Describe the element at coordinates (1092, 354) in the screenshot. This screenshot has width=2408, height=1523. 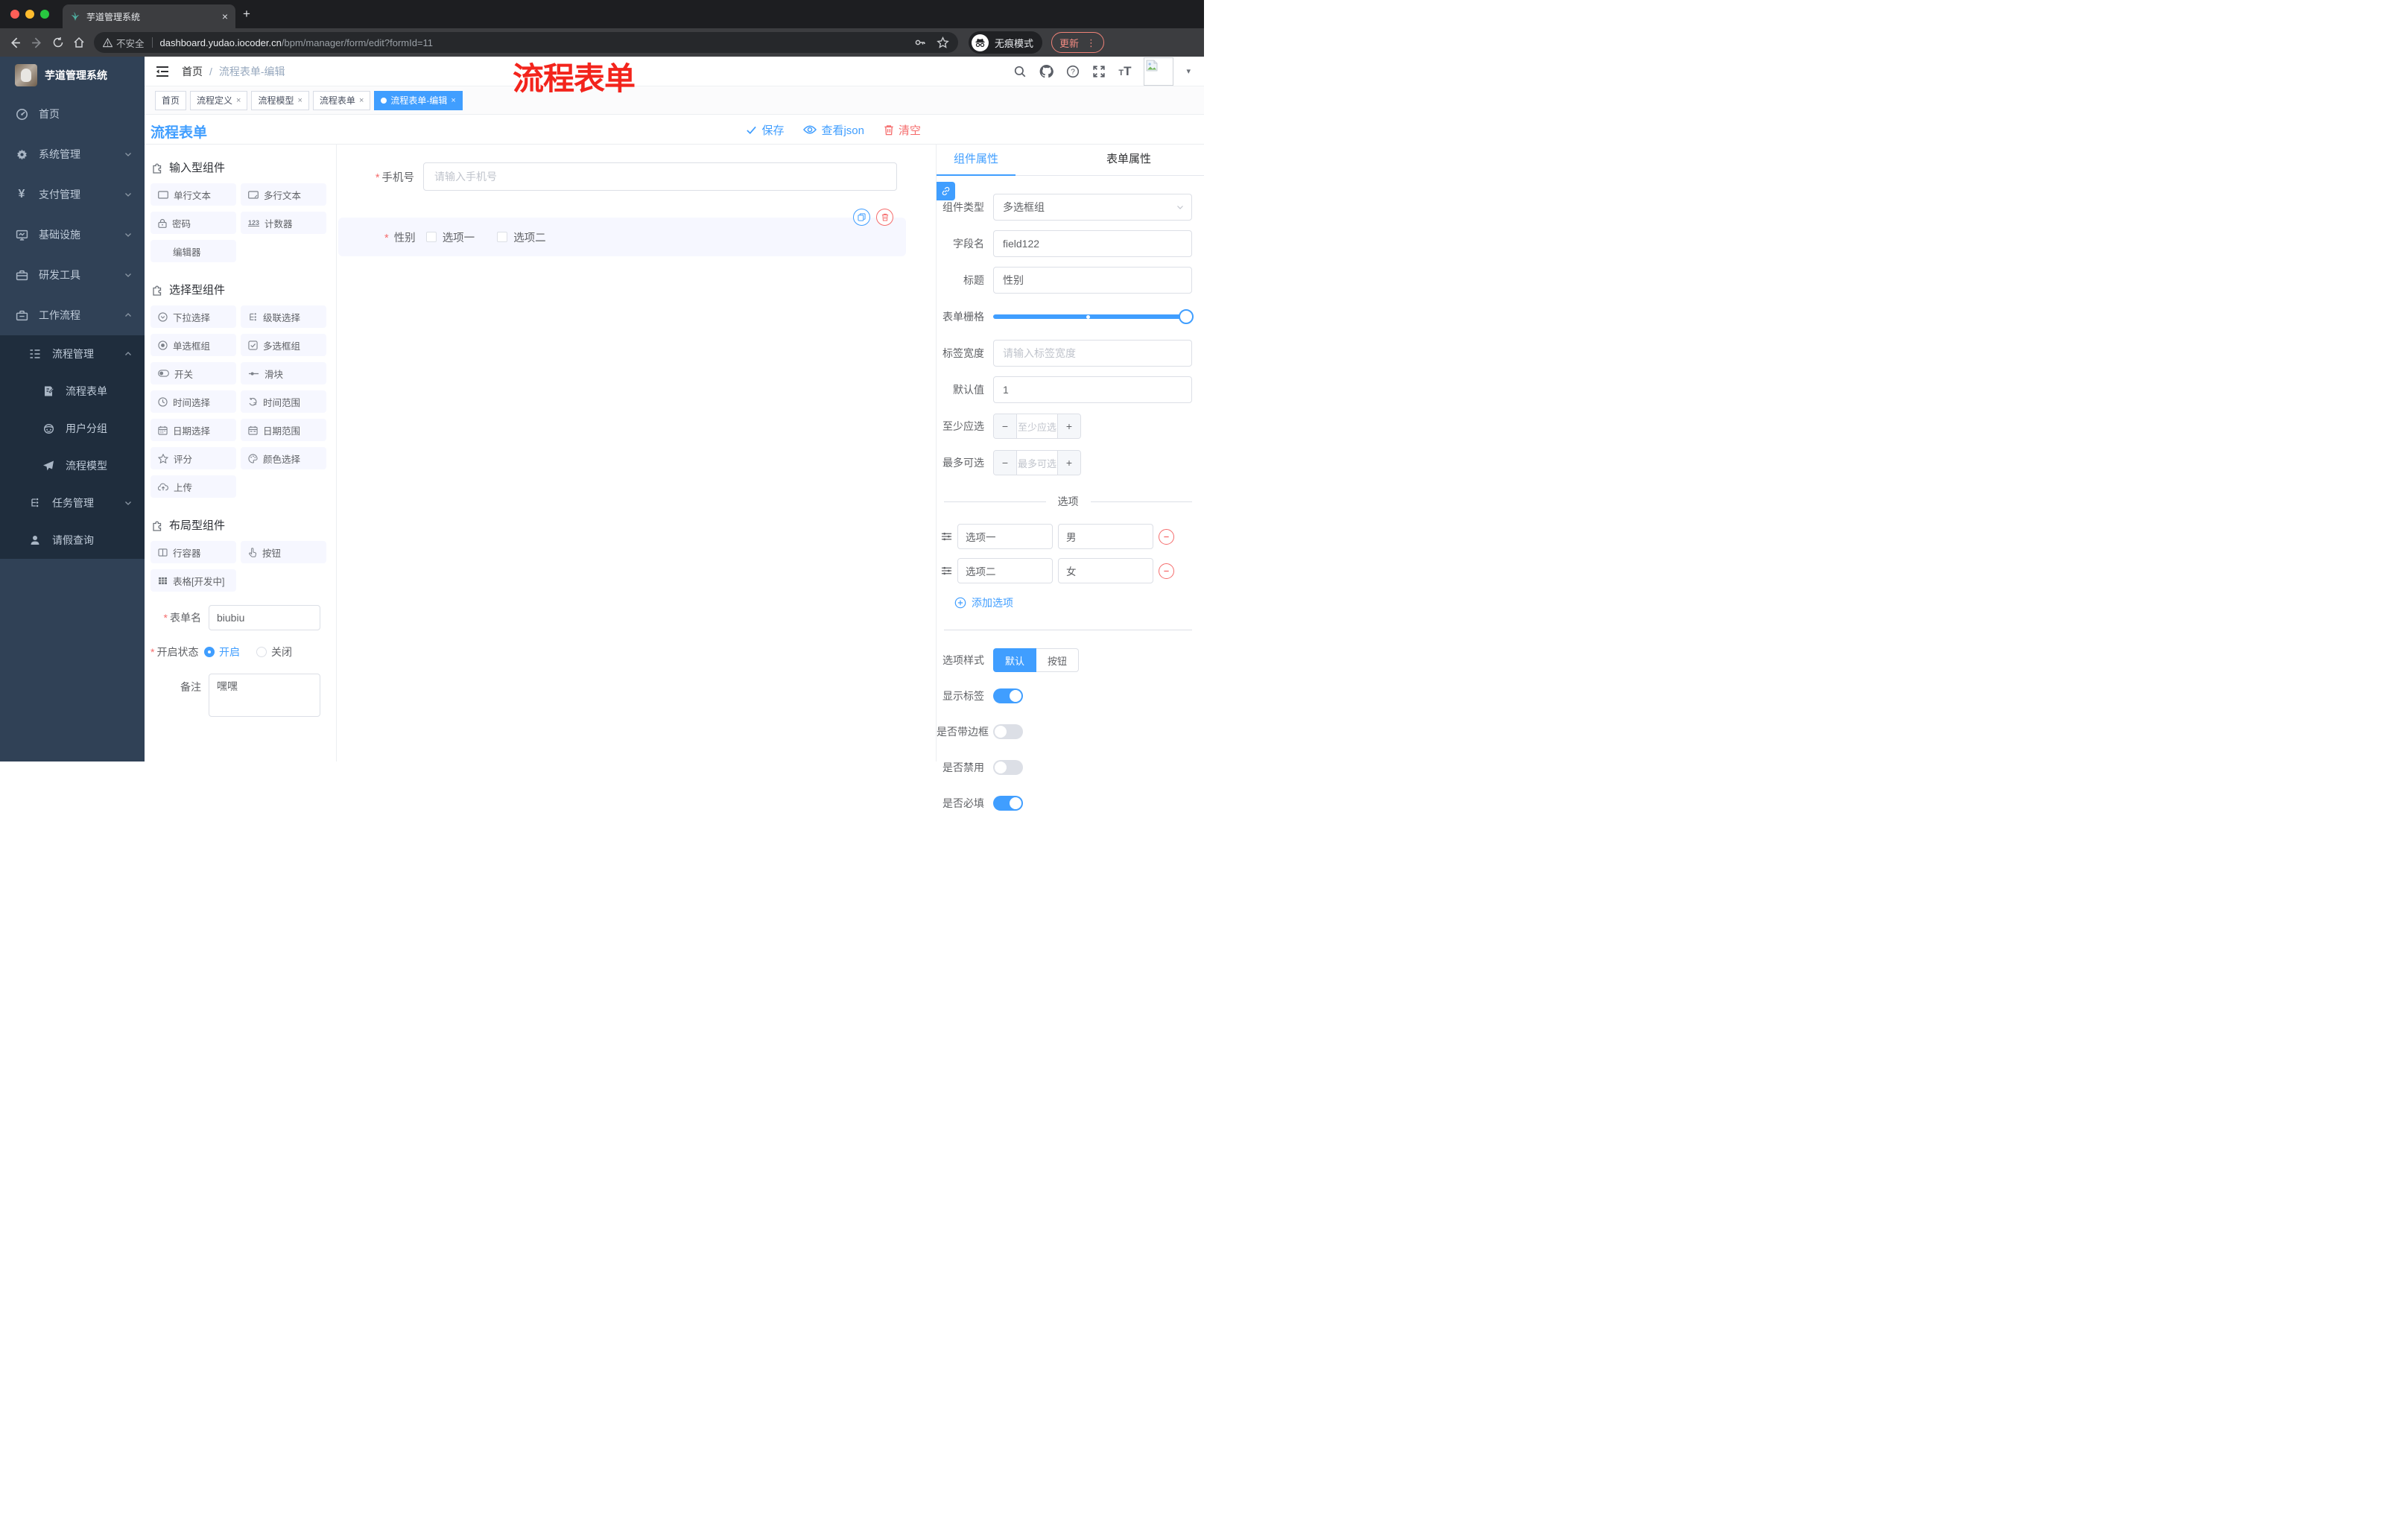
I see `label-width-input` at that location.